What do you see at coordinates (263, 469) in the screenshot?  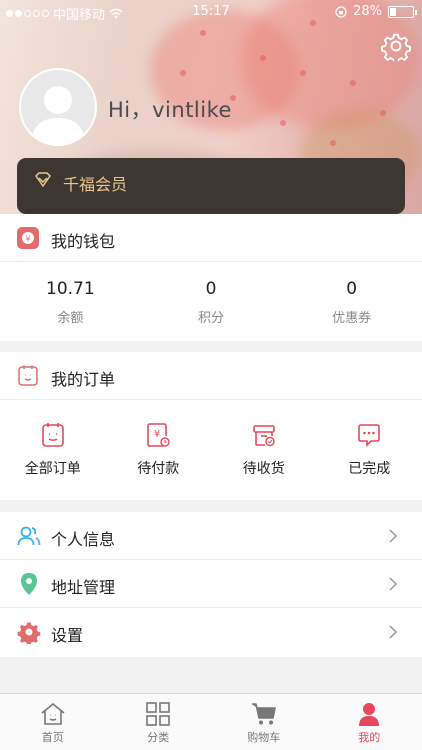 I see `pending-receipt-label: 待收货` at bounding box center [263, 469].